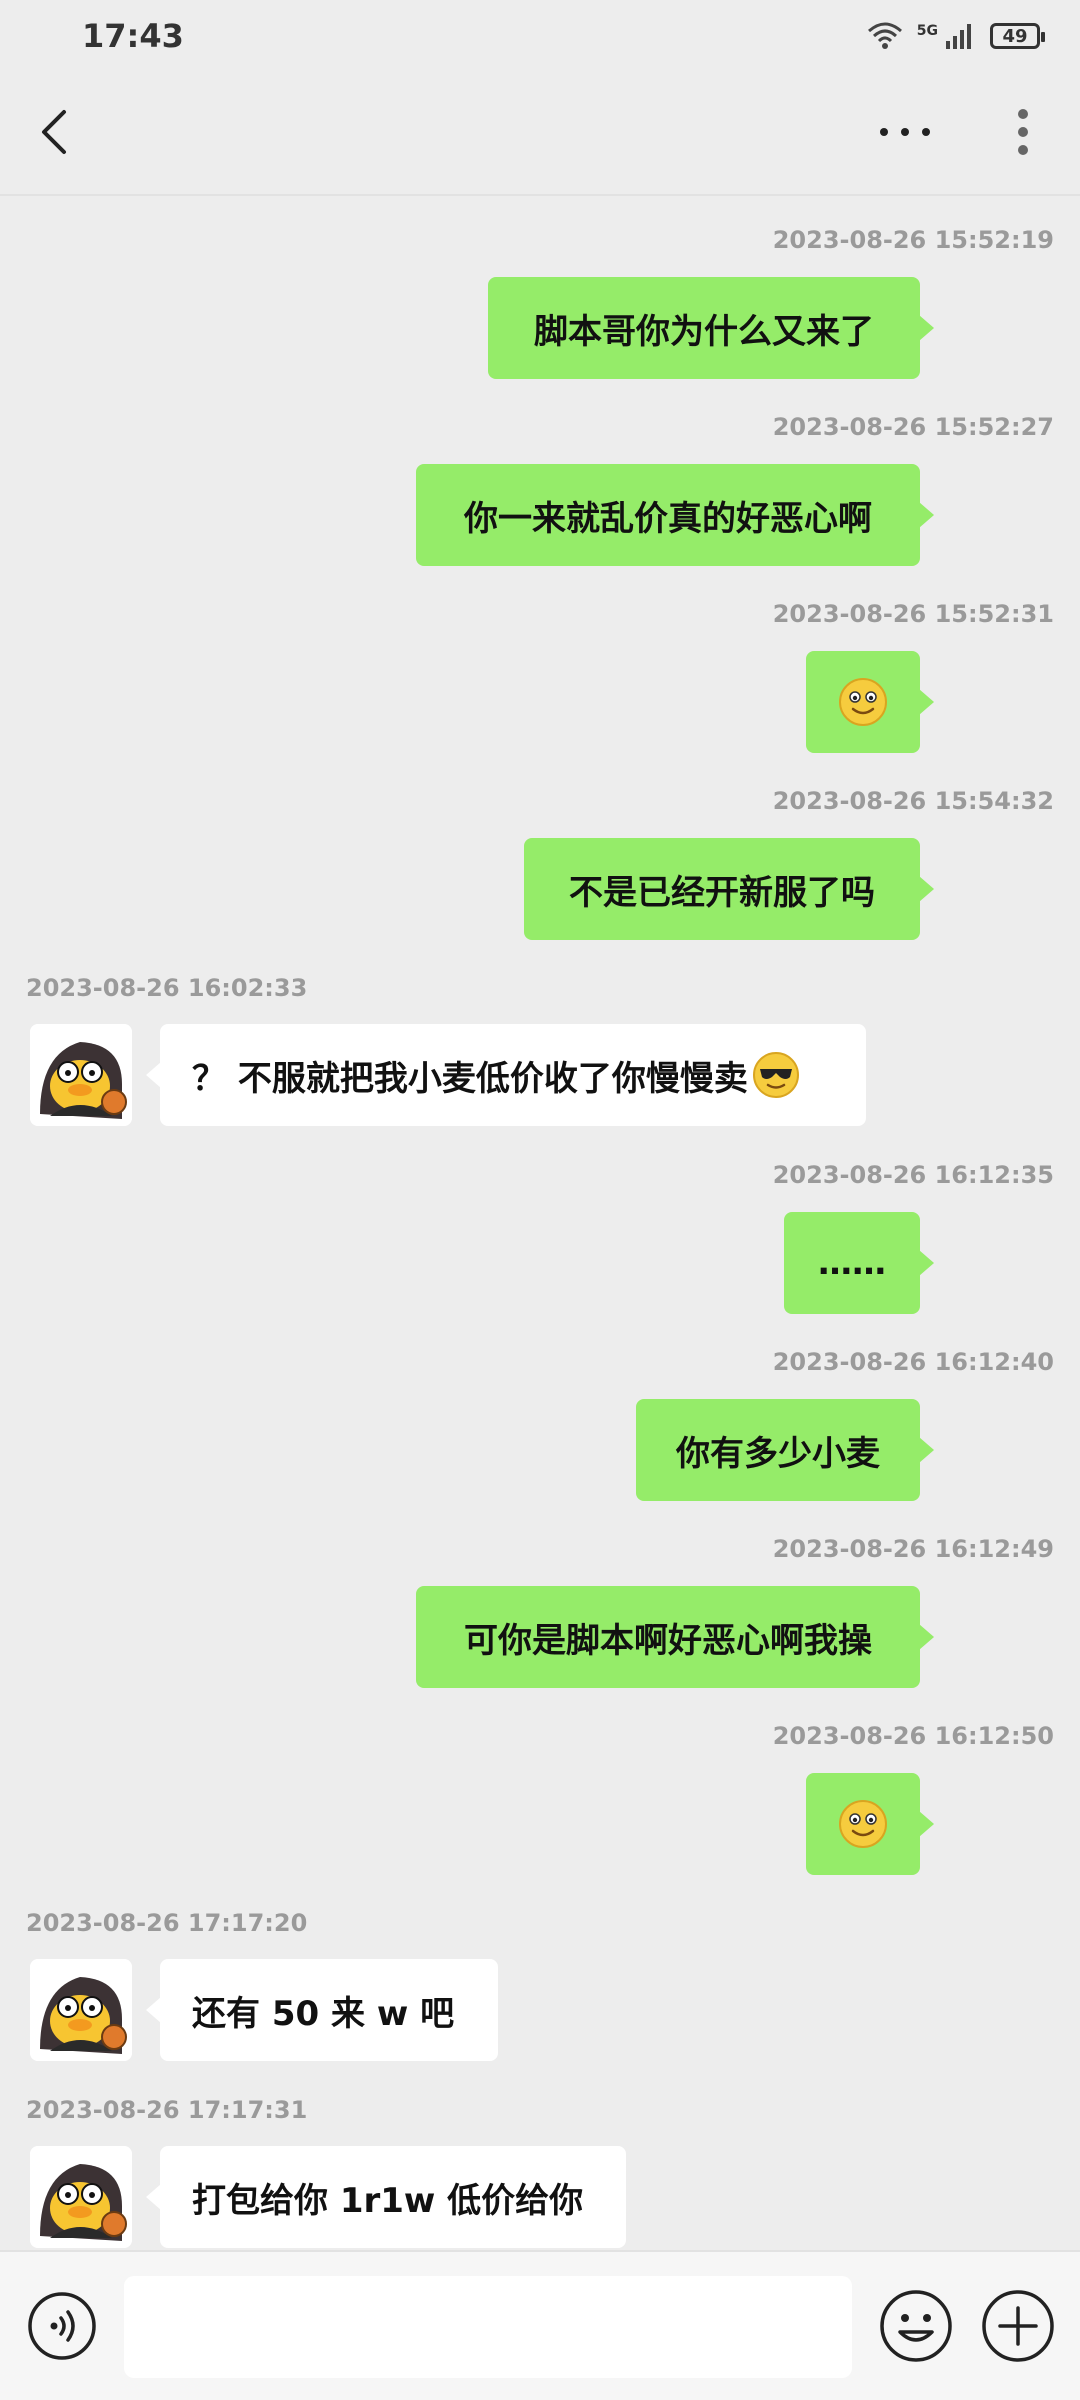 Image resolution: width=1080 pixels, height=2400 pixels. What do you see at coordinates (913, 614) in the screenshot?
I see `message-timestamp: 2023-08-26 15:52:31` at bounding box center [913, 614].